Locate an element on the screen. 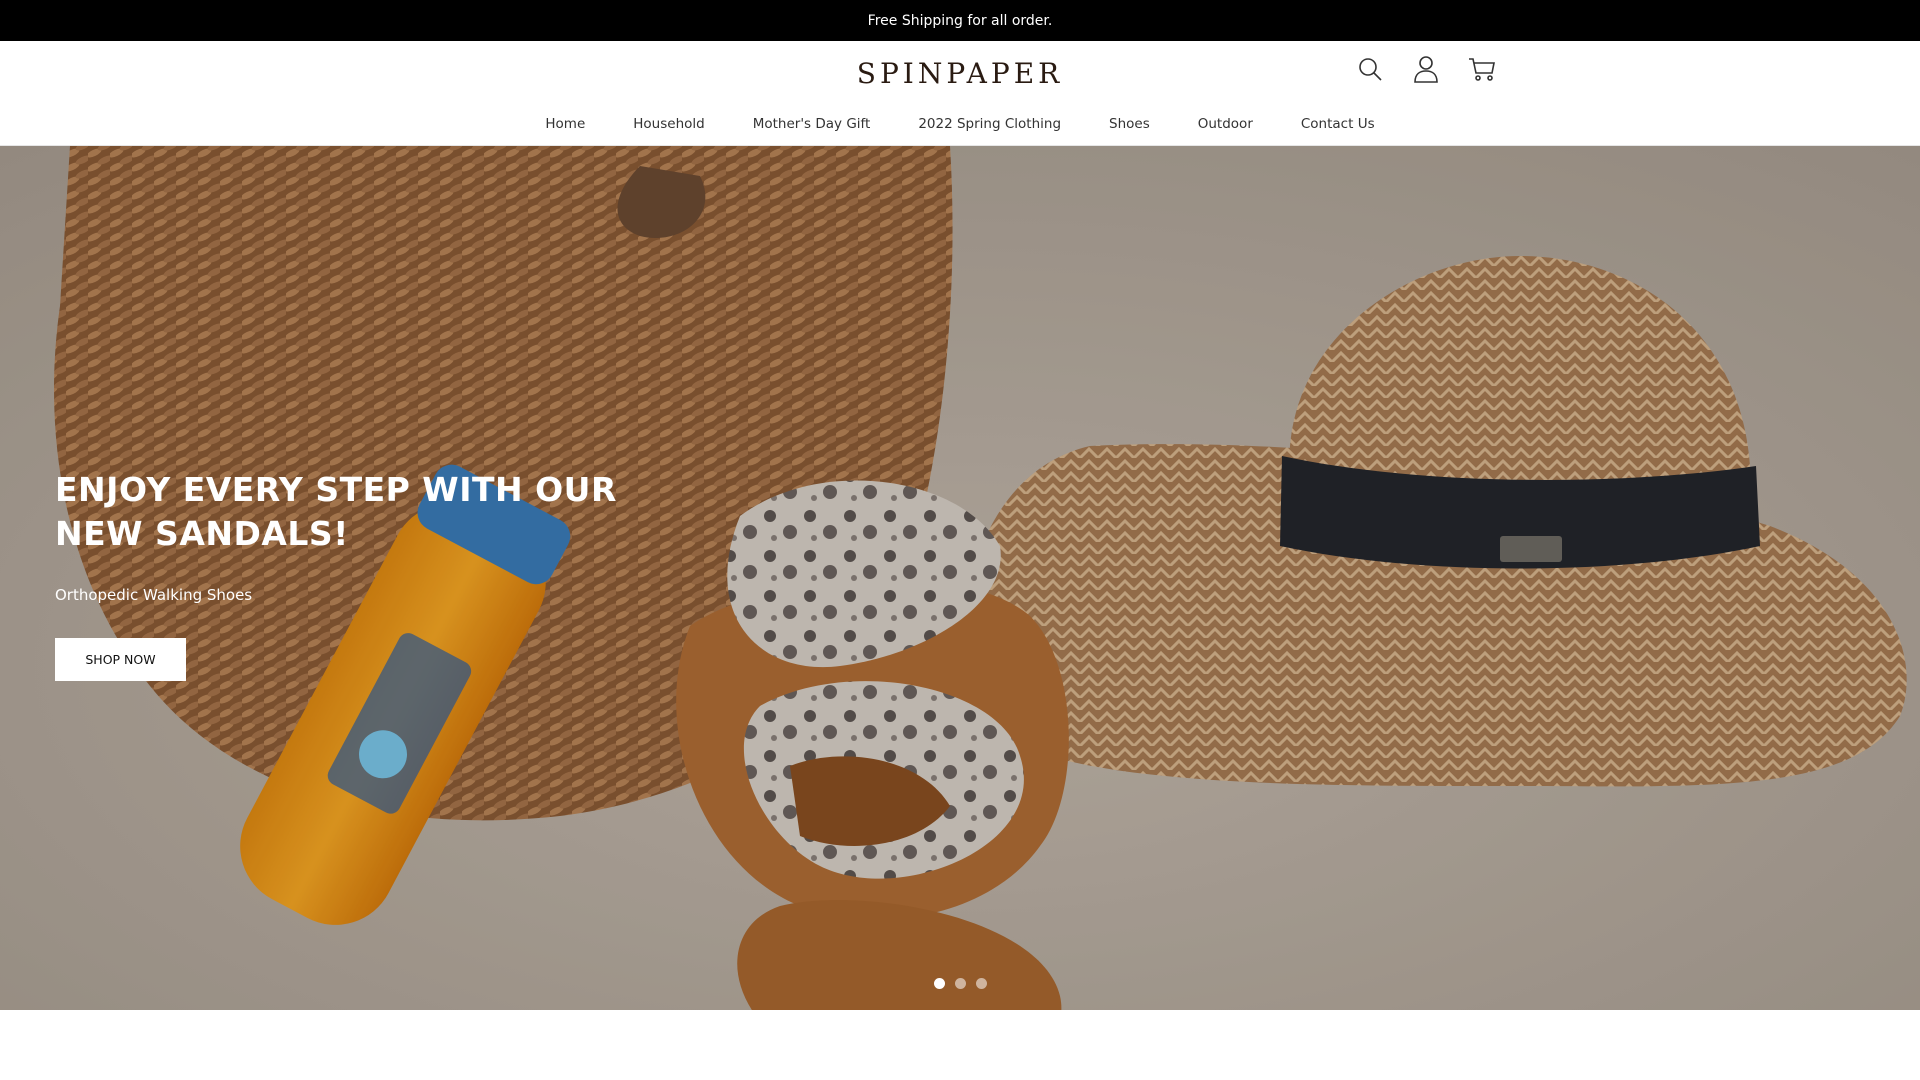 This screenshot has width=1920, height=1080. nav-mothers-day-gift: Mother's Day Gift is located at coordinates (812, 124).